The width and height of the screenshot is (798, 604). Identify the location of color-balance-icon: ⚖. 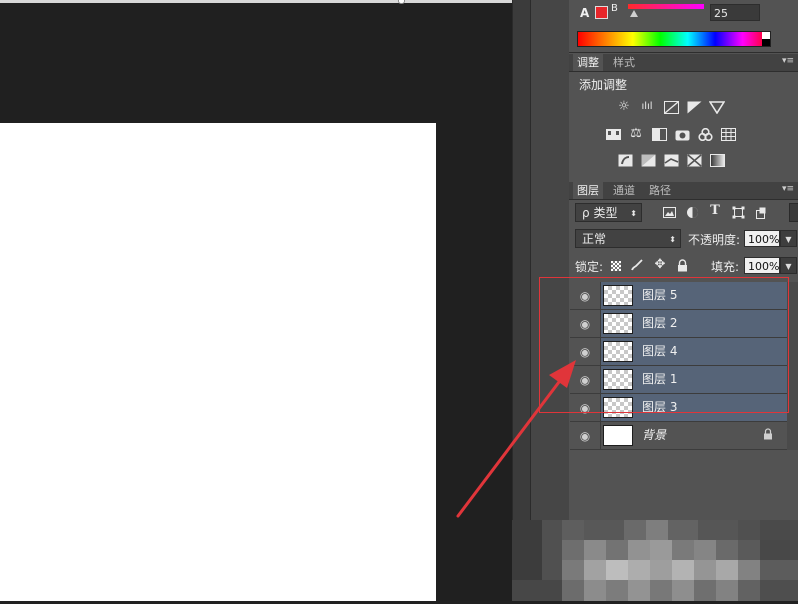
(636, 134).